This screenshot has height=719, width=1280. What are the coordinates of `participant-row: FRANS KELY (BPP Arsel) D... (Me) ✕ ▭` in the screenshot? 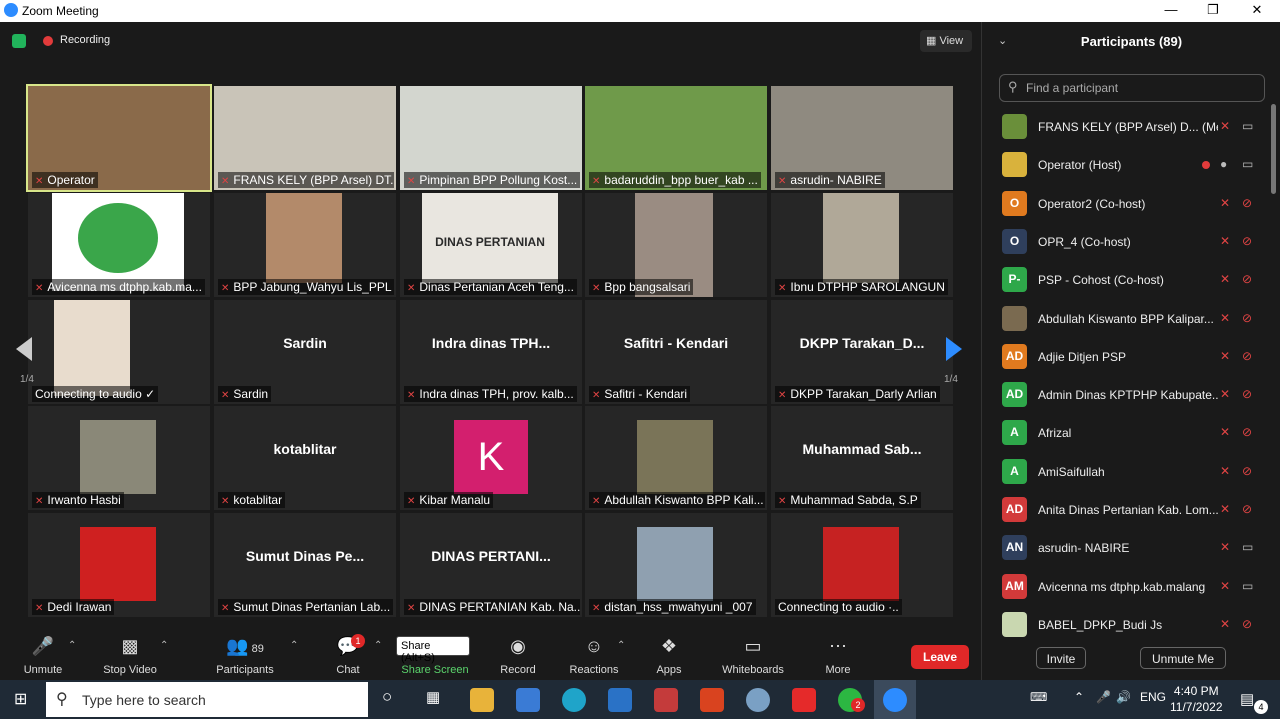 It's located at (1127, 127).